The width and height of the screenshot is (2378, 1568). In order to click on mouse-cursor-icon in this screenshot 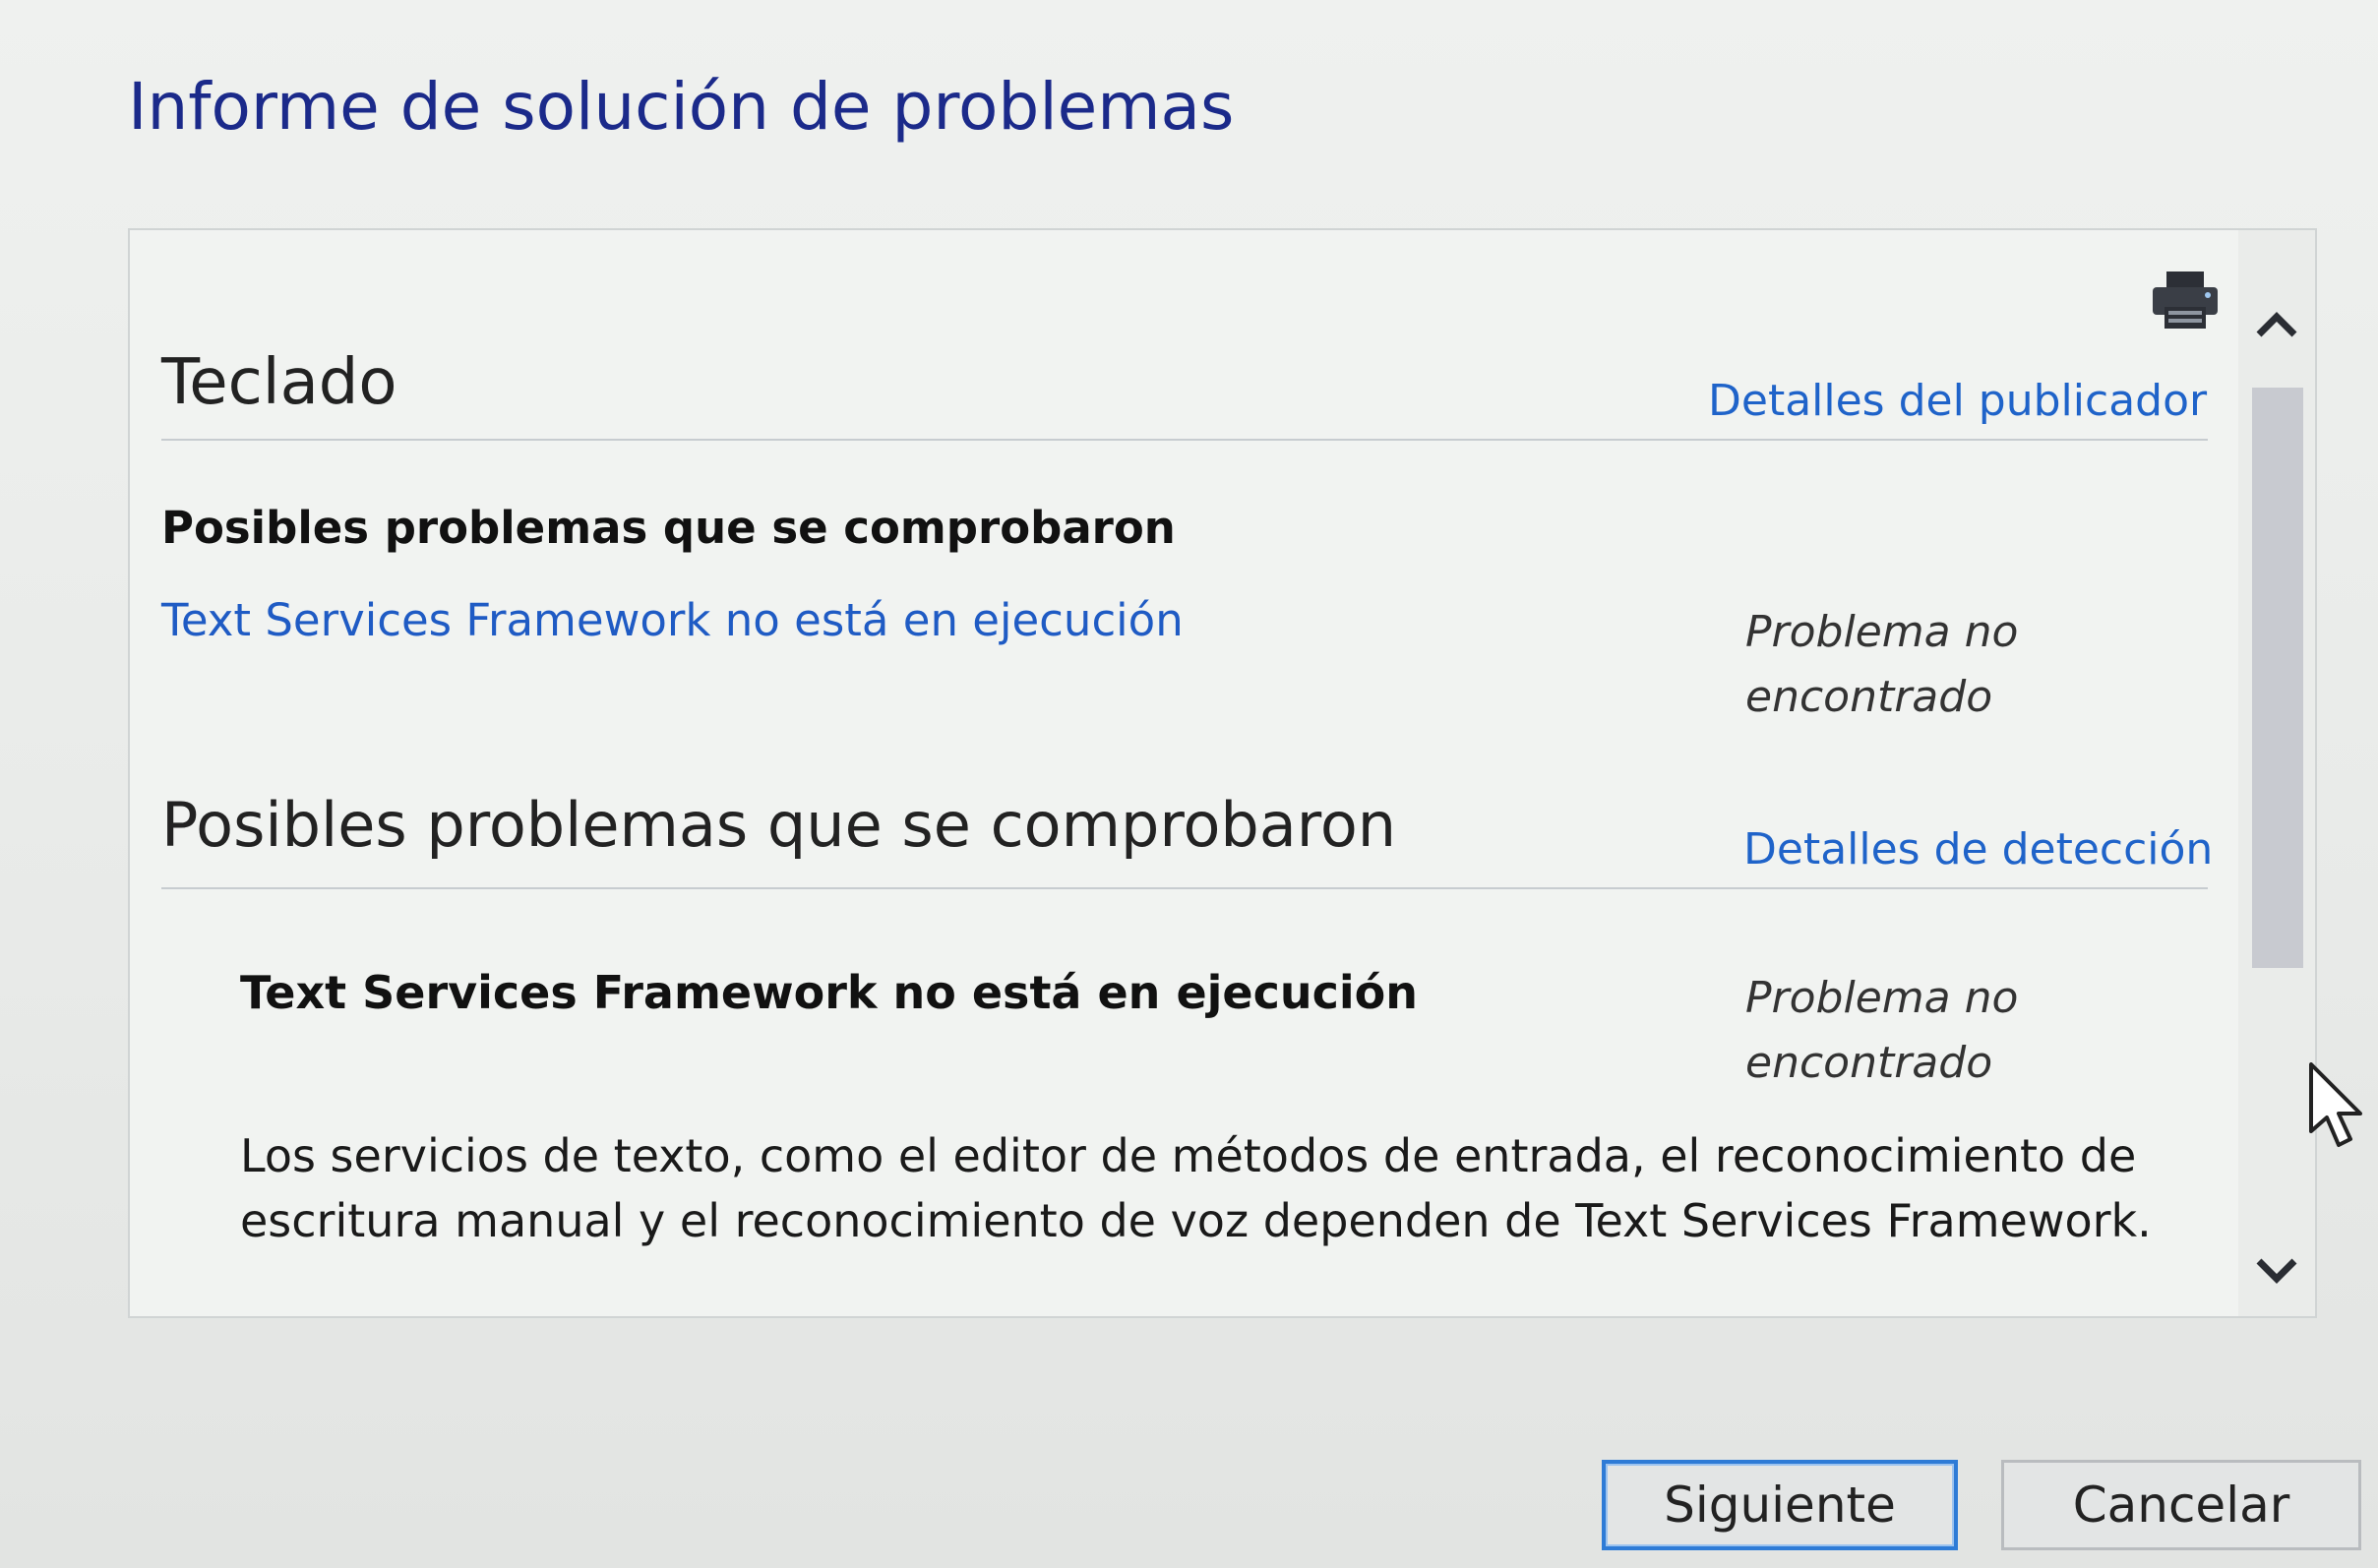, I will do `click(2335, 1104)`.